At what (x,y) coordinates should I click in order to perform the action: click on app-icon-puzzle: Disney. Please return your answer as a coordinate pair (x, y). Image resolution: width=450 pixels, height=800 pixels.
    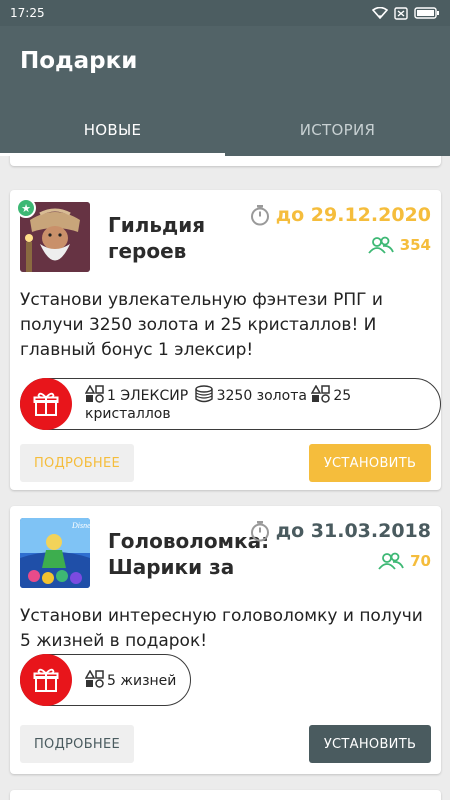
    Looking at the image, I should click on (55, 553).